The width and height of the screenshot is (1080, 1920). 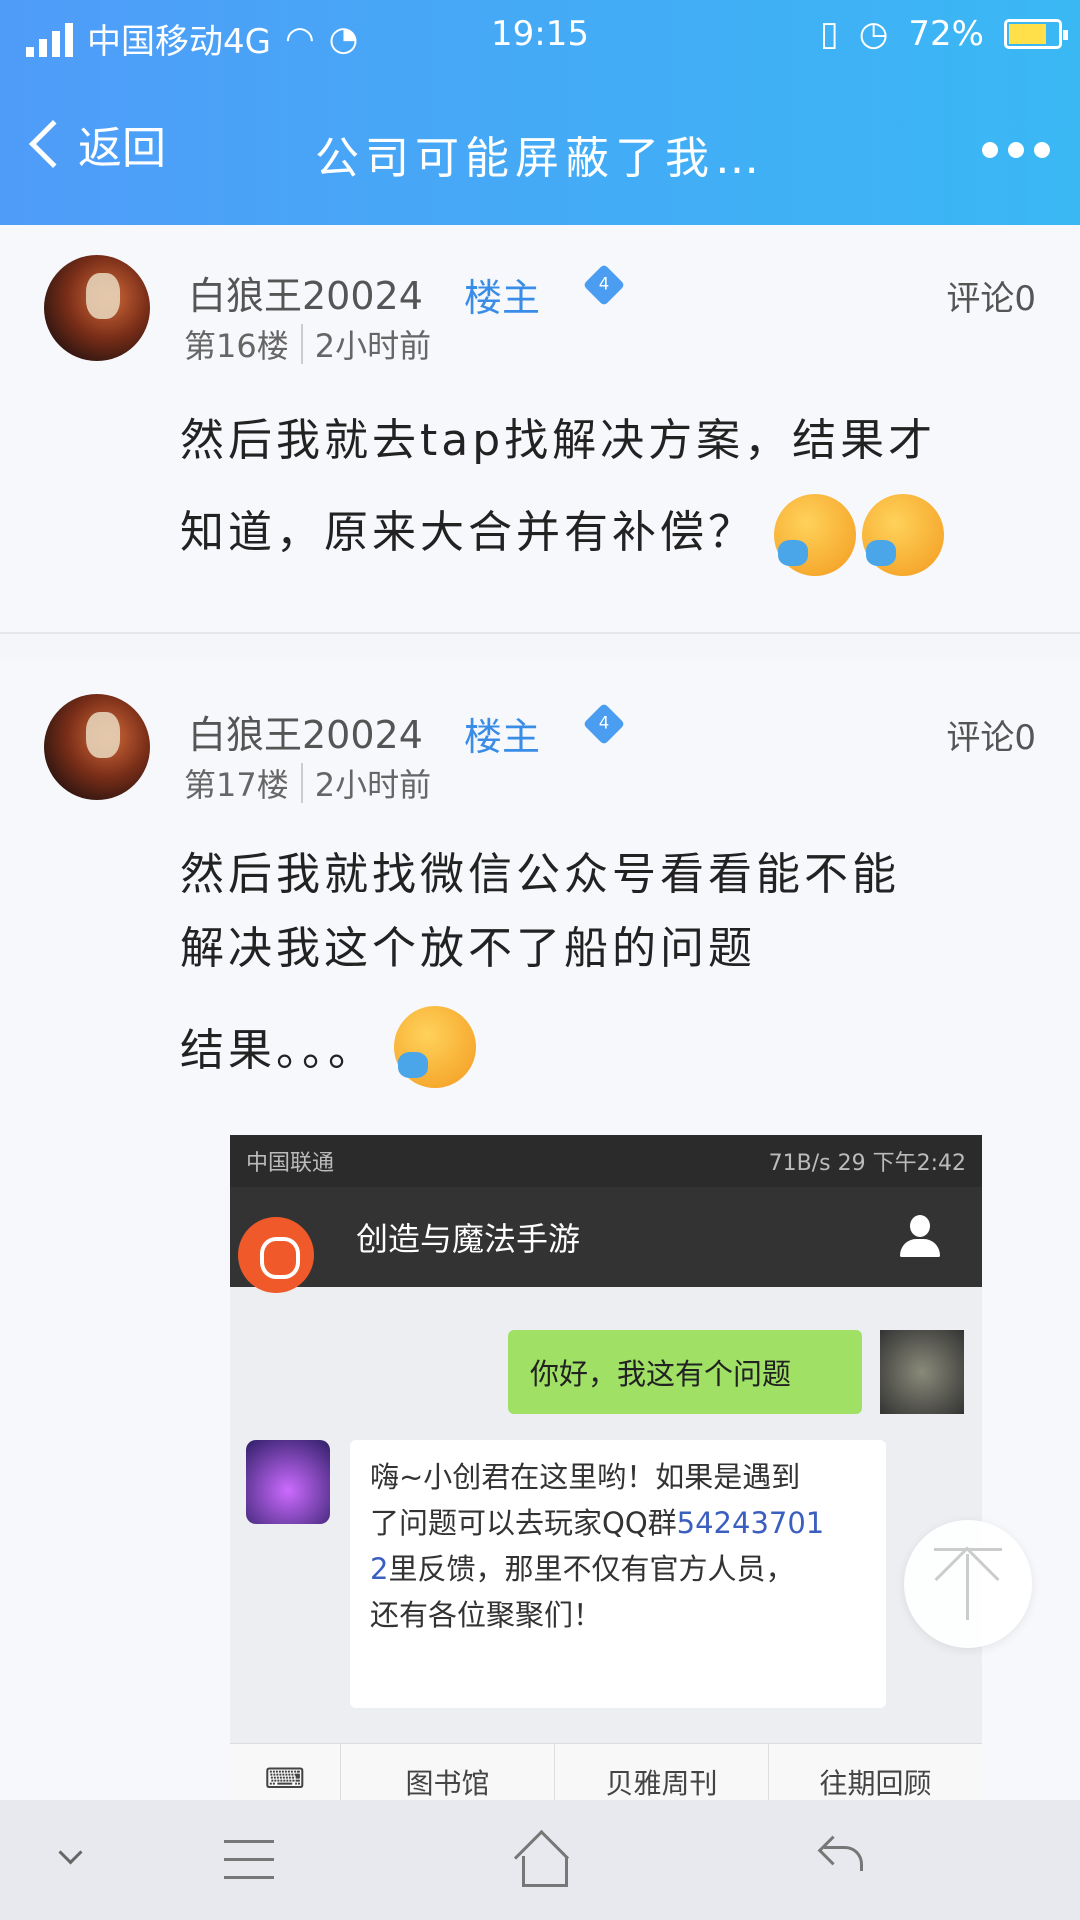 I want to click on post-text-line: 解决我这个放不了船的问题, so click(x=468, y=948).